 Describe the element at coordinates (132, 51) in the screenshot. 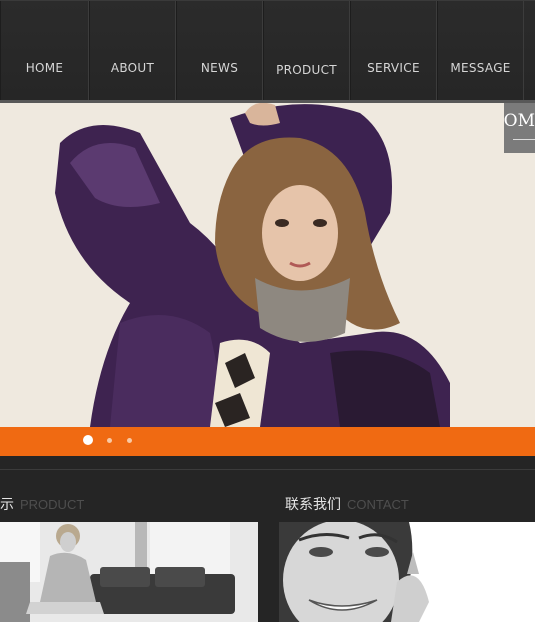

I see `nav-item-about: ABOUT` at that location.